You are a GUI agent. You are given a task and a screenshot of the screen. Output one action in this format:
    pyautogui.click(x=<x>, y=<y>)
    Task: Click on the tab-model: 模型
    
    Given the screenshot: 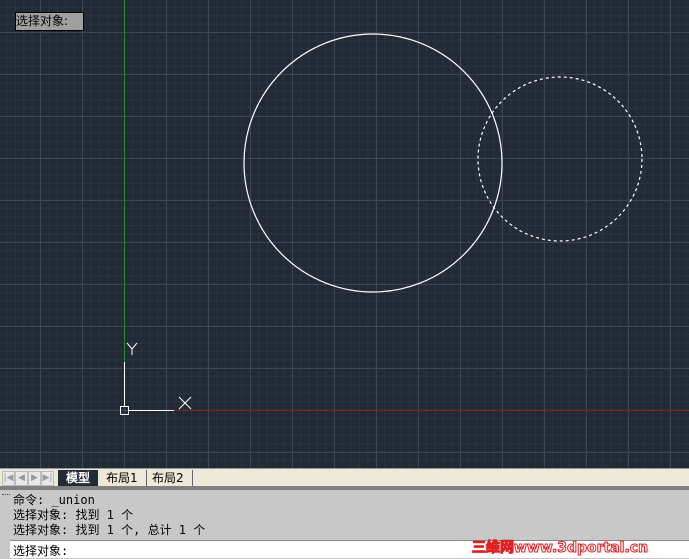 What is the action you would take?
    pyautogui.click(x=78, y=478)
    